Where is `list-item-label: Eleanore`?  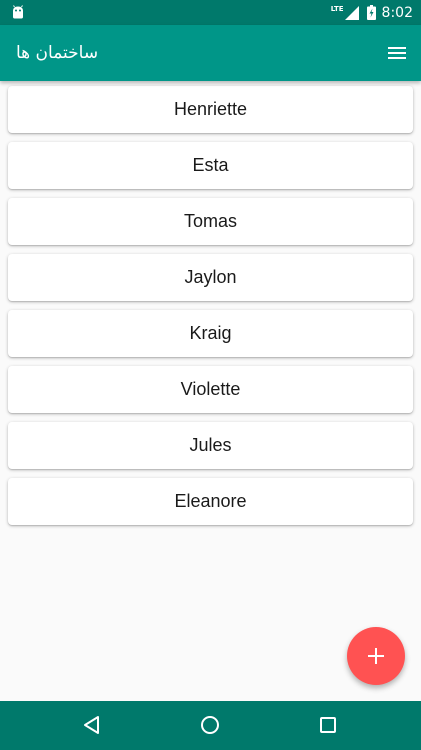 list-item-label: Eleanore is located at coordinates (210, 501).